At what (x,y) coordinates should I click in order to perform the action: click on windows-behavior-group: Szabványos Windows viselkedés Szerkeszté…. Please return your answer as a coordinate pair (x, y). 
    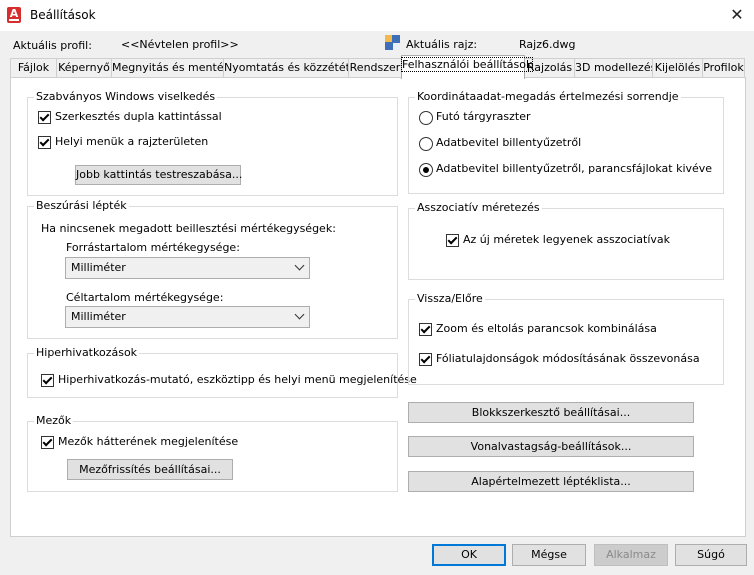
    Looking at the image, I should click on (212, 143).